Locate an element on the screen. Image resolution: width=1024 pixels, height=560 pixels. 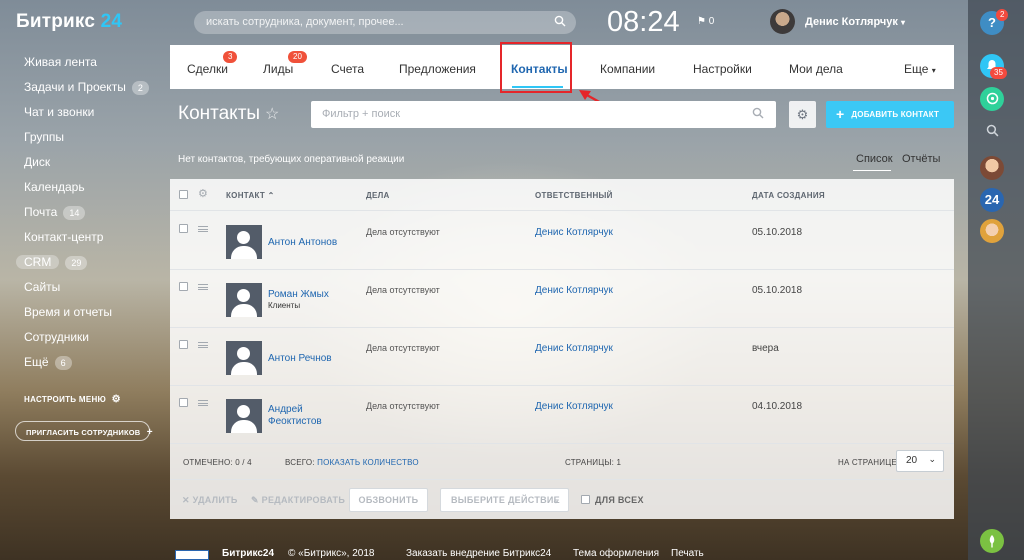
language-flag-icon is located at coordinates (192, 555).